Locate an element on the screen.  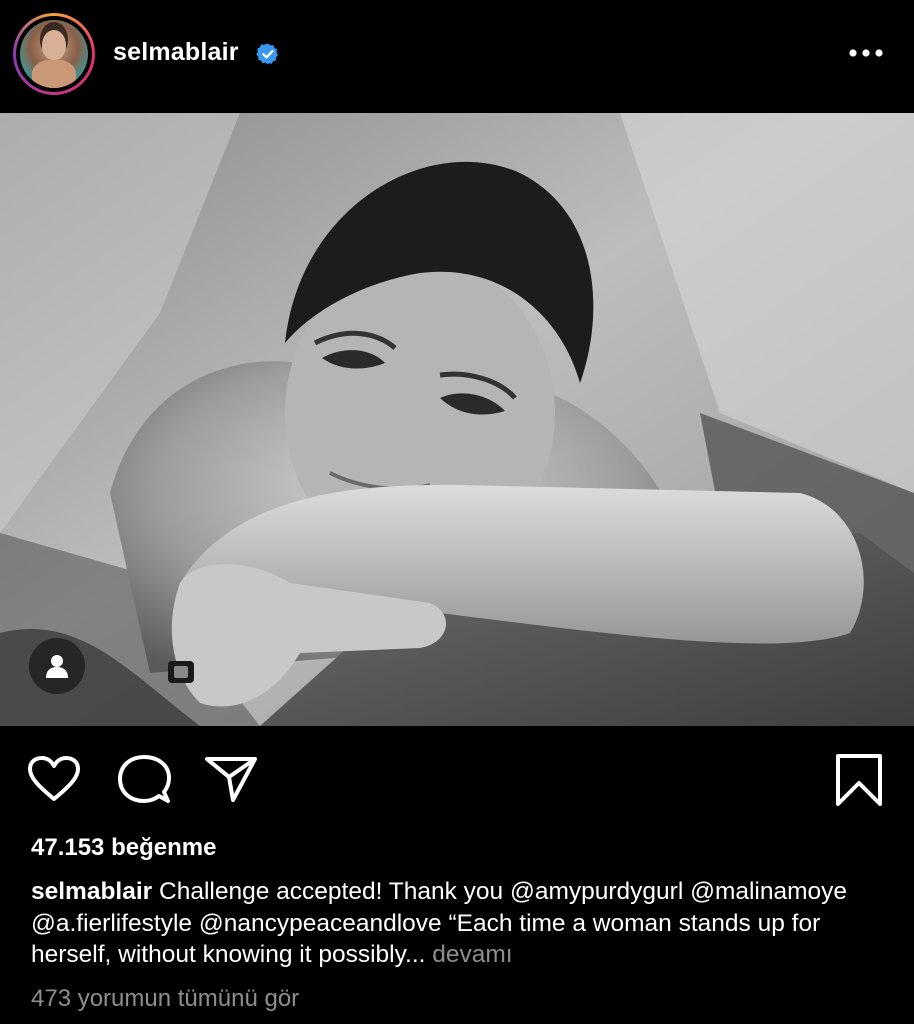
tagged-people-button is located at coordinates (57, 666).